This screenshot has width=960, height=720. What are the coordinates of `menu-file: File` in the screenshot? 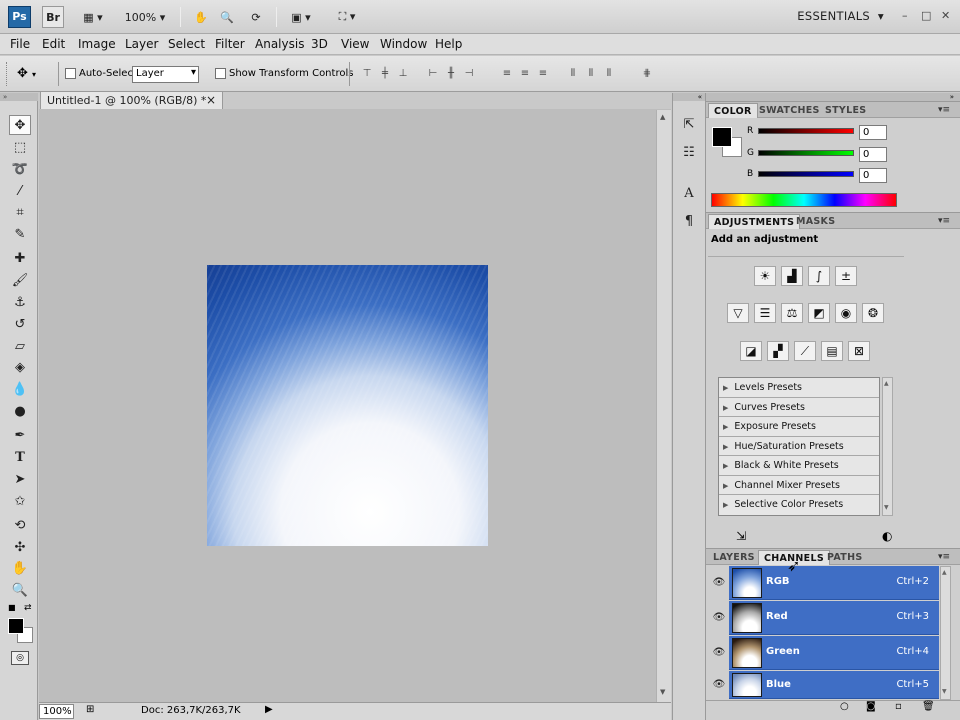 It's located at (20, 44).